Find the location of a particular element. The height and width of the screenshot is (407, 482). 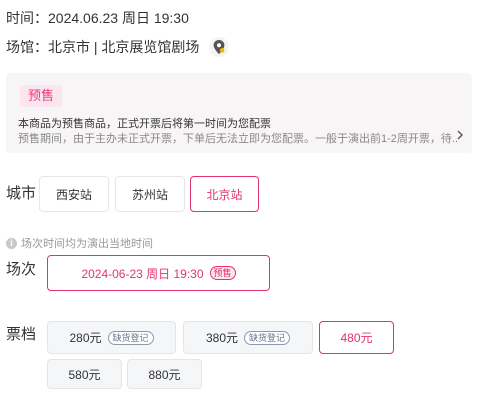

tier-price: 280元 is located at coordinates (85, 338).